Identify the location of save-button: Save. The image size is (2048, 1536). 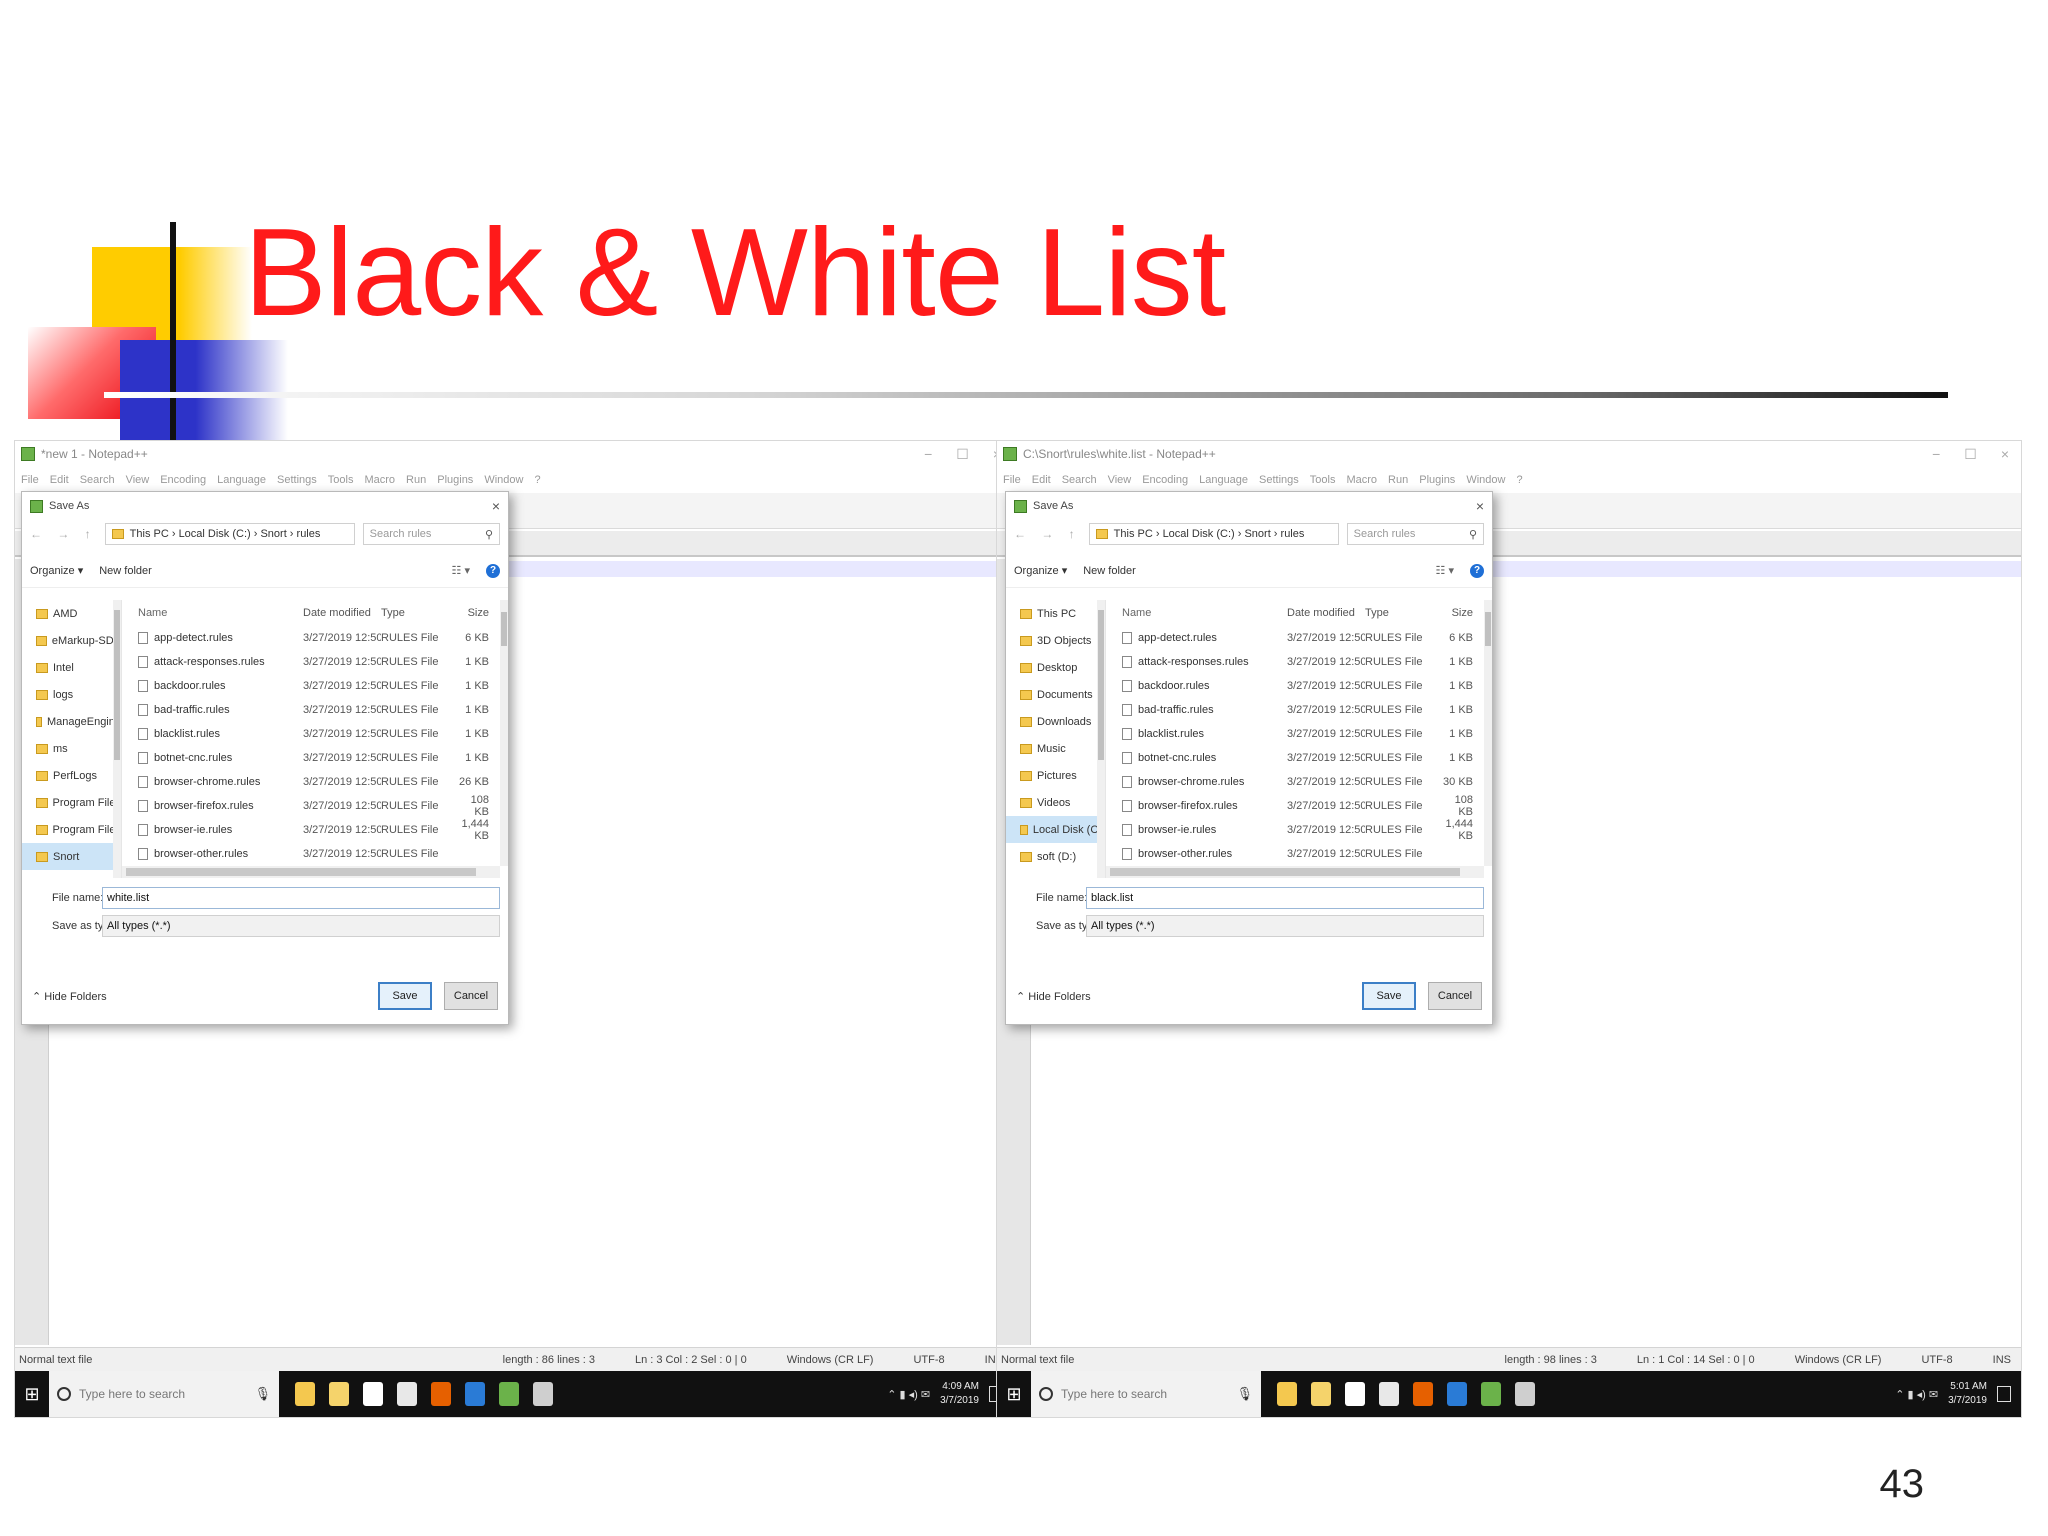
(405, 996).